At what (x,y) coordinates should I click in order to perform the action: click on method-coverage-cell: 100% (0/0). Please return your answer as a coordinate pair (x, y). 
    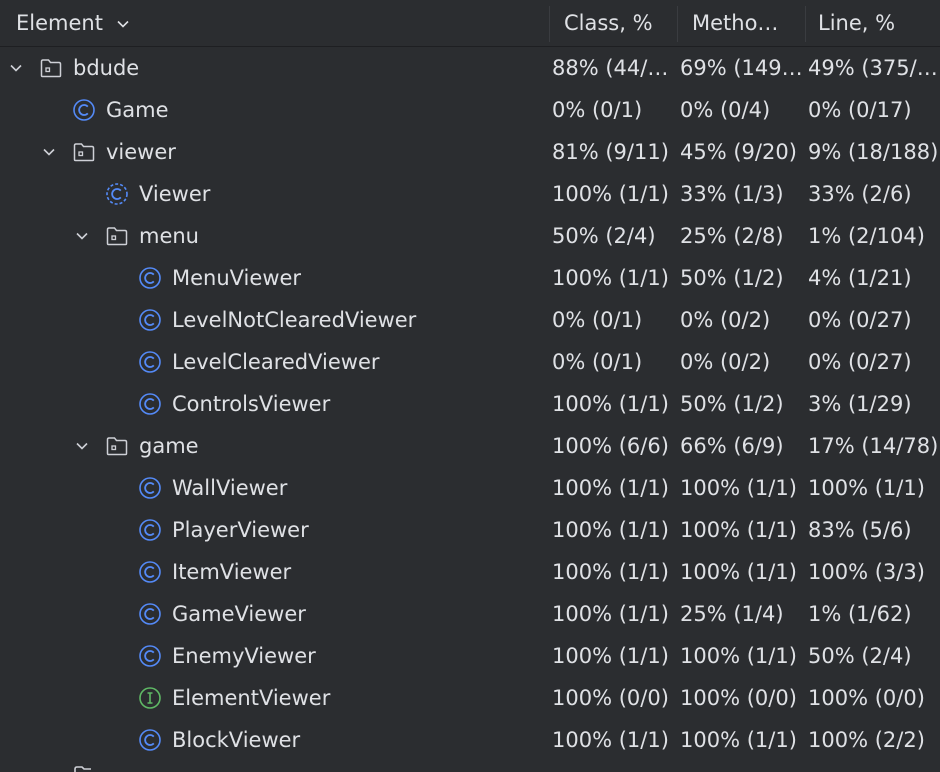
    Looking at the image, I should click on (738, 698).